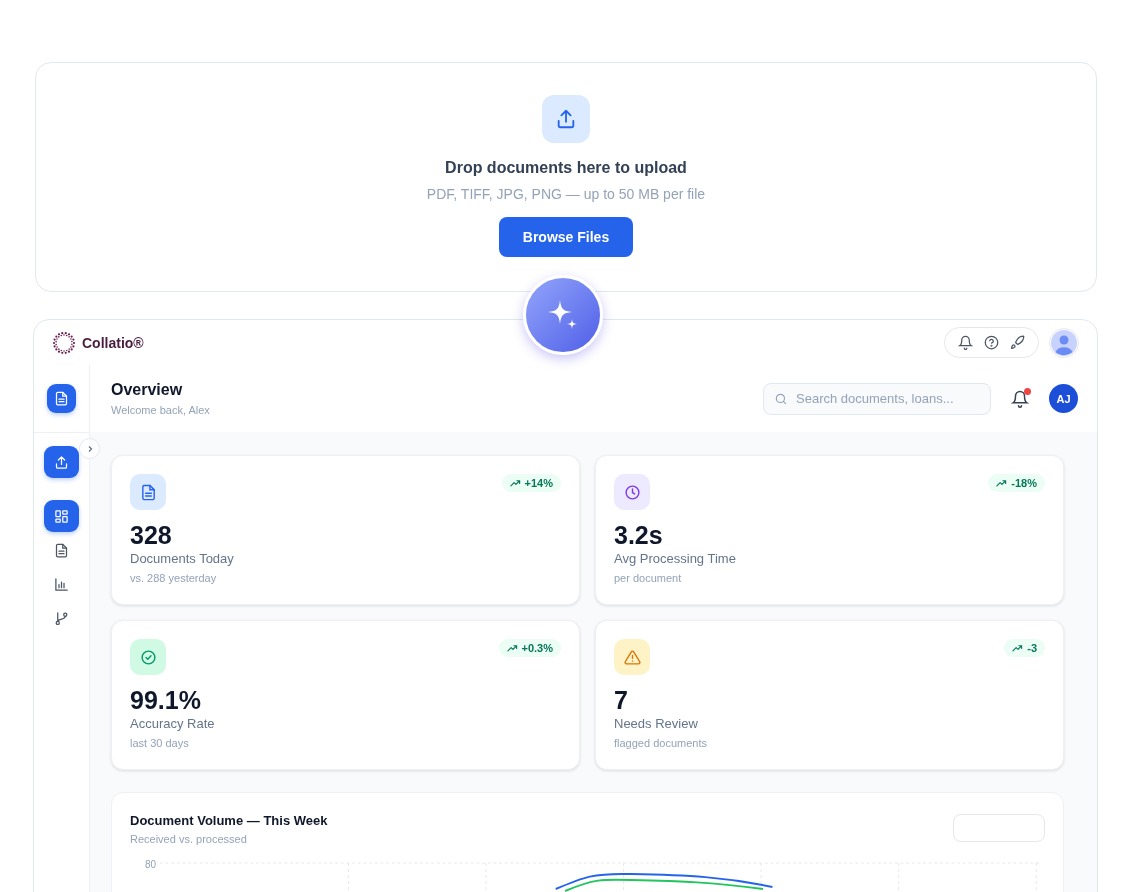 This screenshot has width=1132, height=892. What do you see at coordinates (160, 743) in the screenshot?
I see `stat-note: last 30 days` at bounding box center [160, 743].